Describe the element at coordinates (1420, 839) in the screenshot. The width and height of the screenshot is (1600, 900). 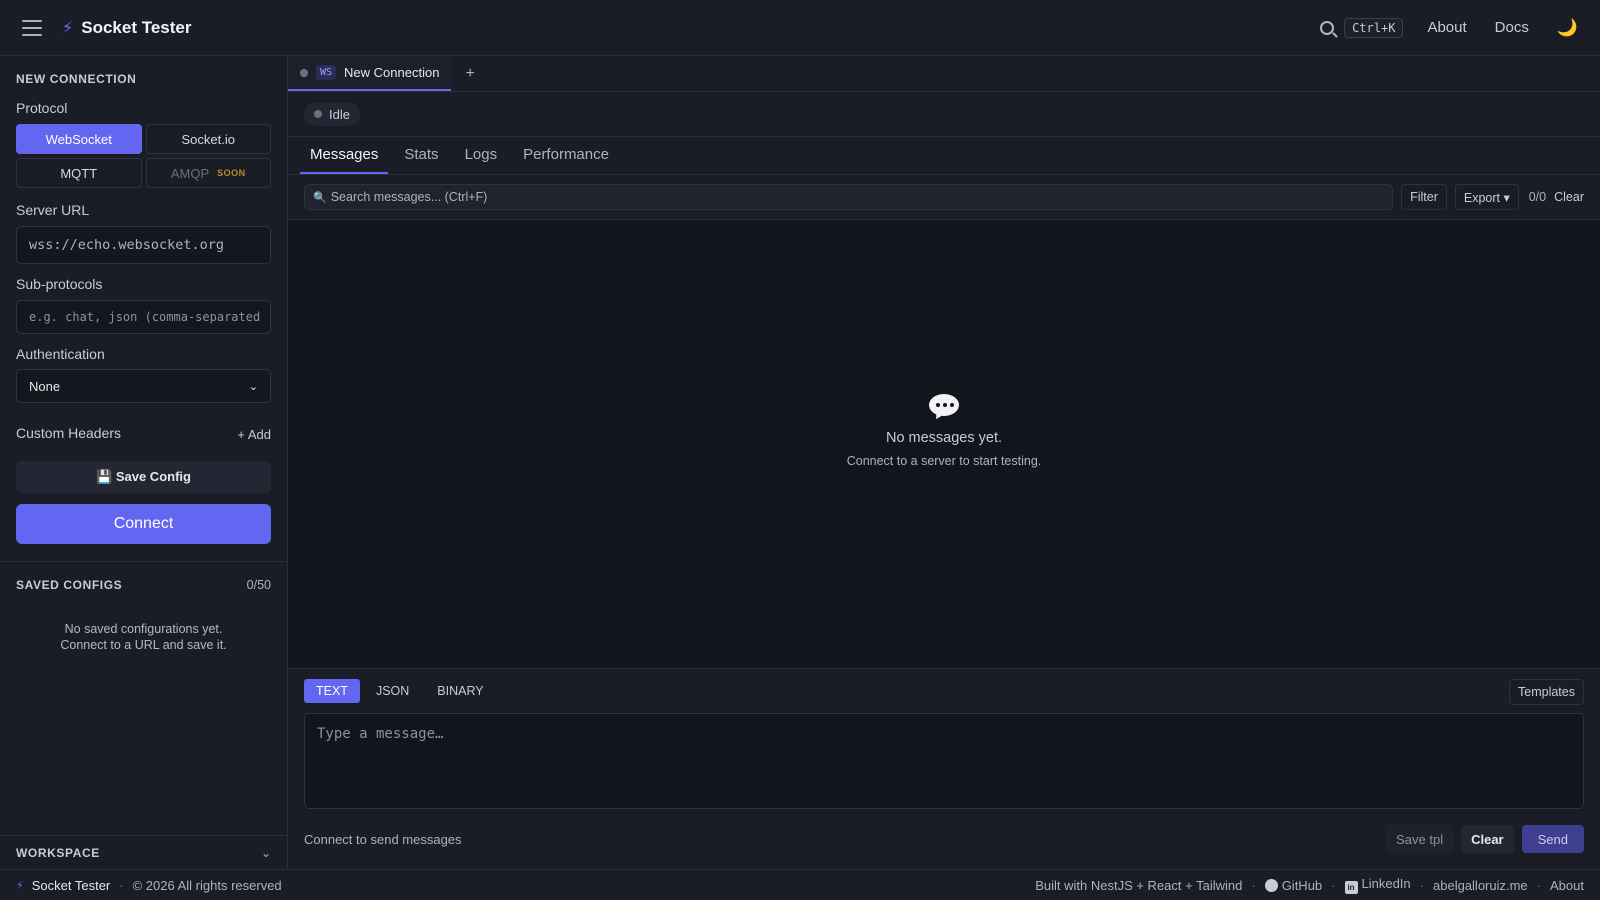
I see `save-template-button: Save tpl` at that location.